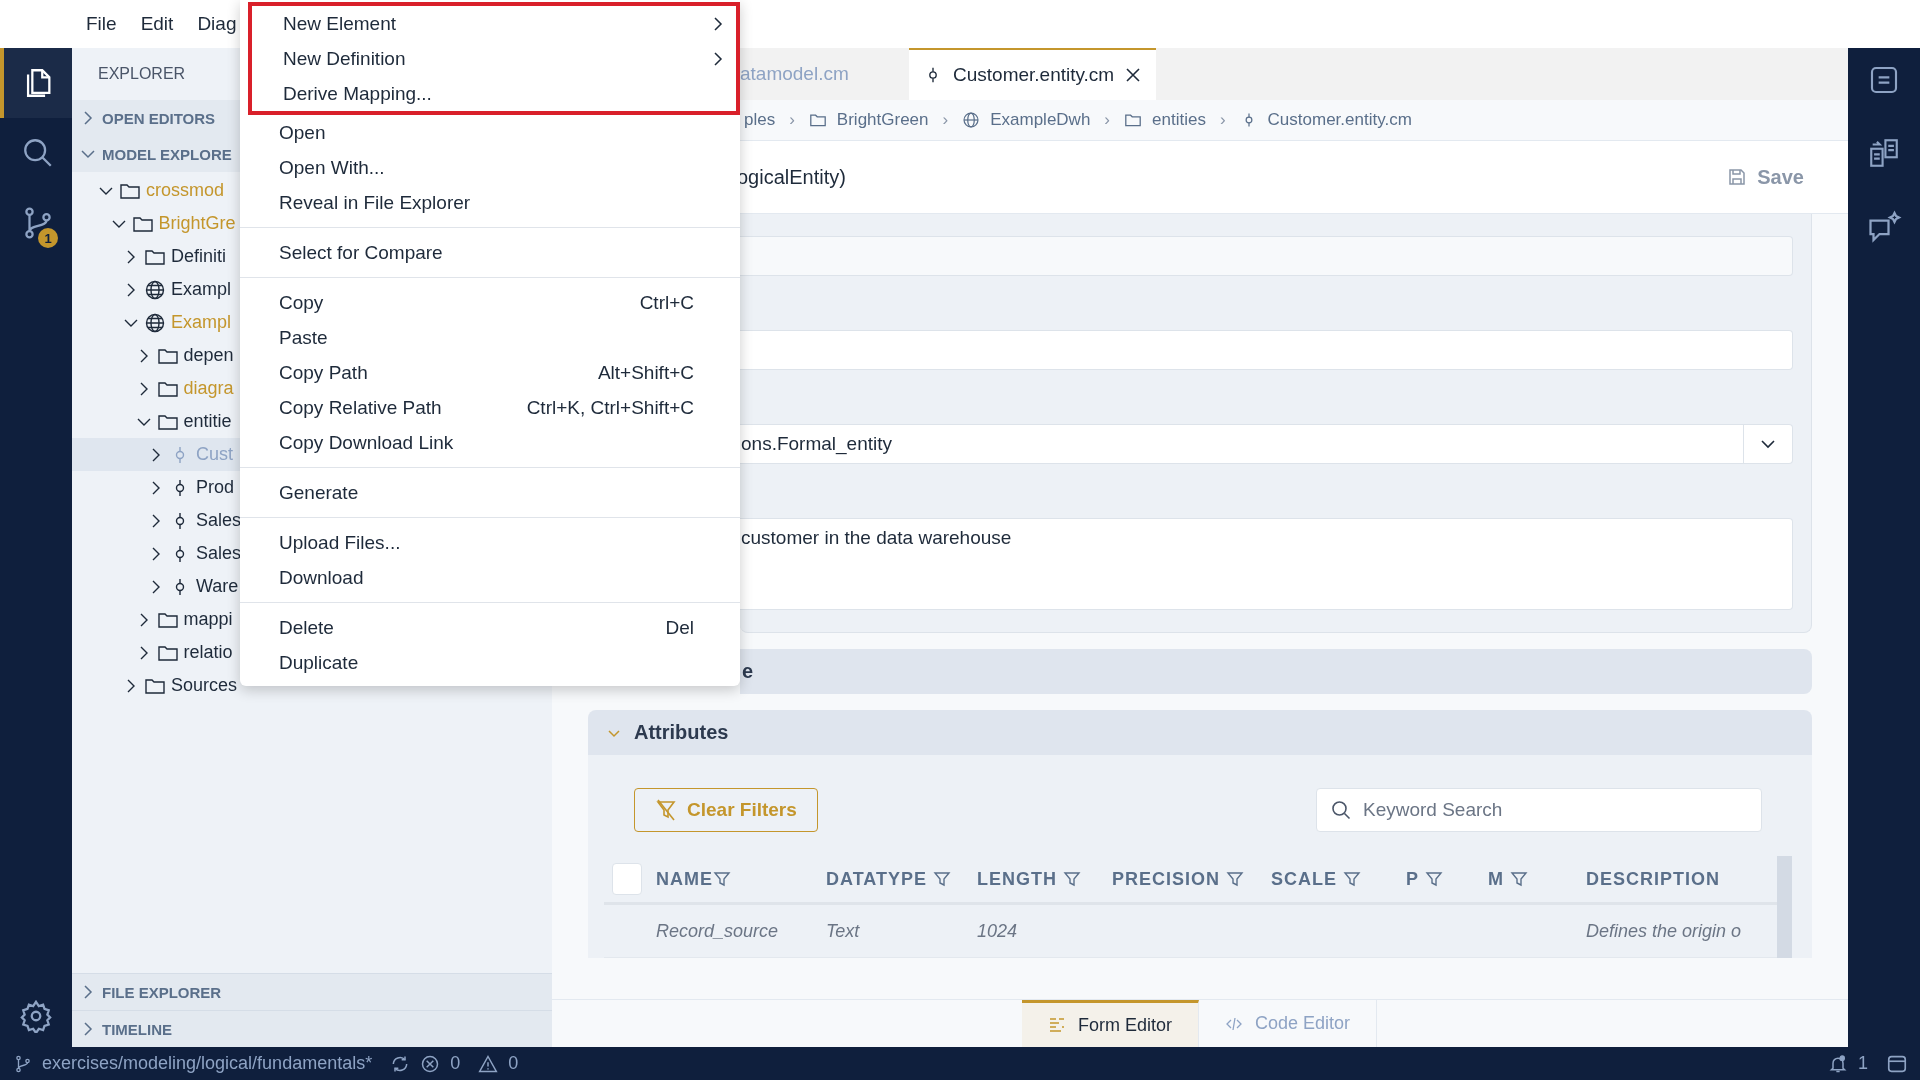 This screenshot has width=1920, height=1080. Describe the element at coordinates (843, 930) in the screenshot. I see `table-cell: Text` at that location.